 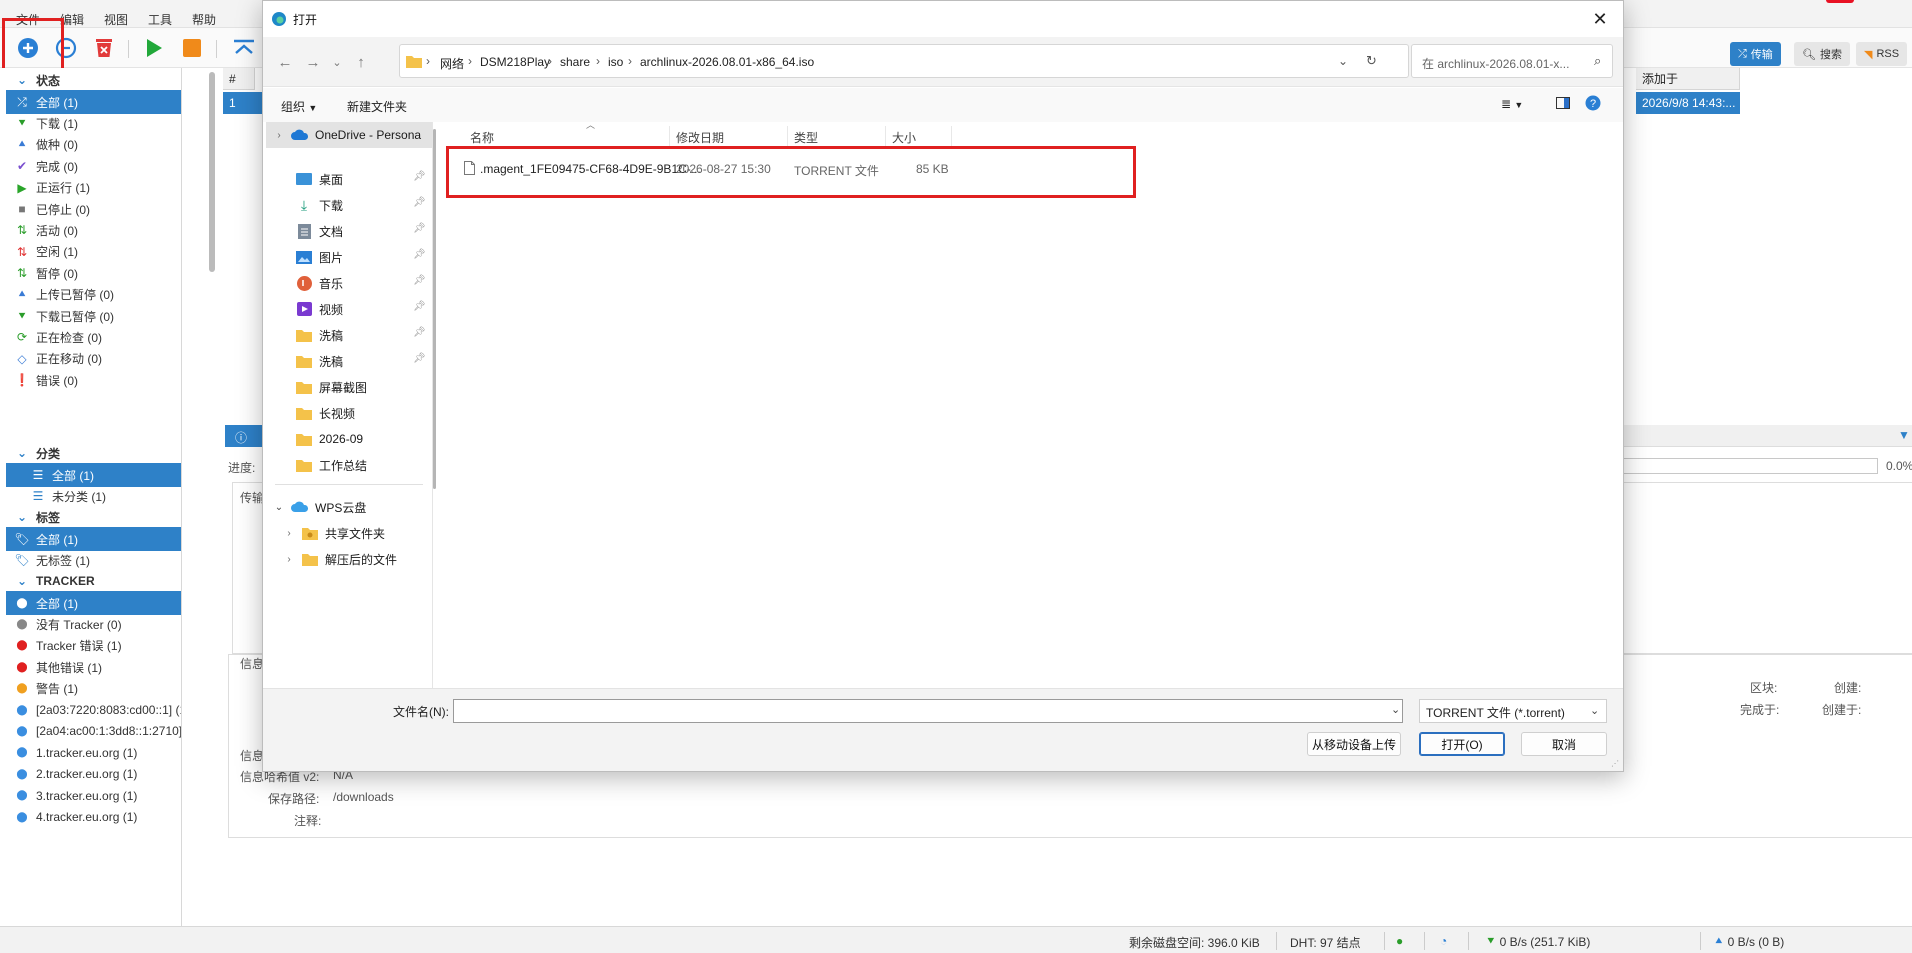 What do you see at coordinates (244, 48) in the screenshot?
I see `move-top-button` at bounding box center [244, 48].